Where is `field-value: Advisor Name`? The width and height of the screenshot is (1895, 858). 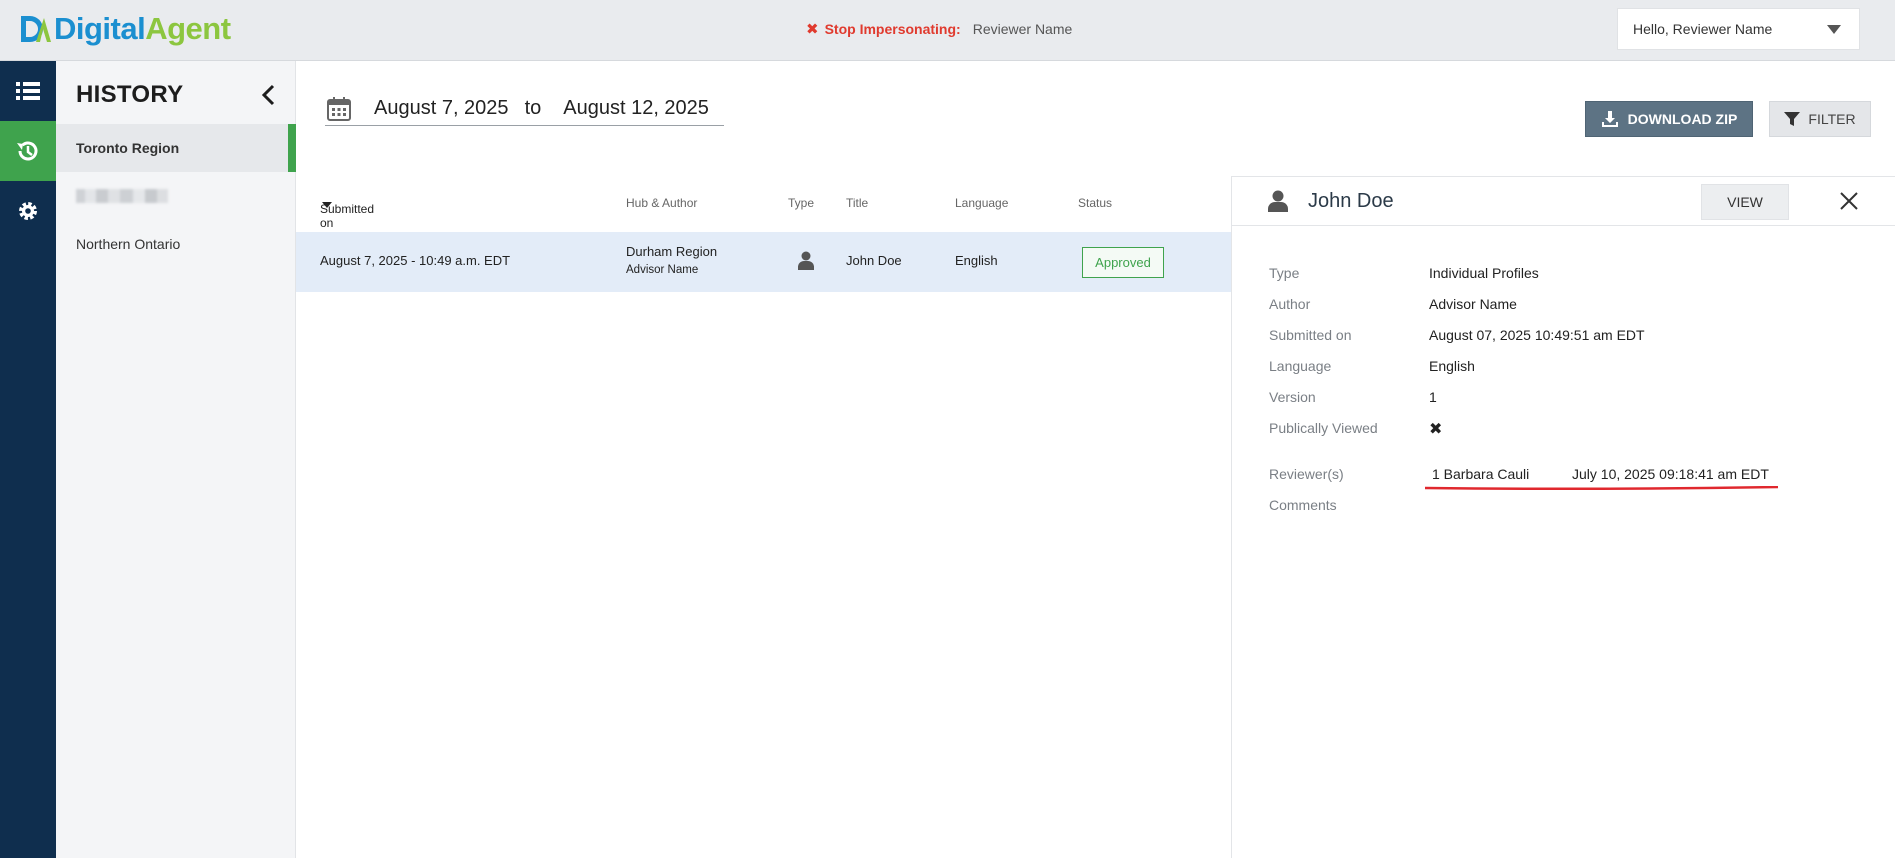 field-value: Advisor Name is located at coordinates (1473, 304).